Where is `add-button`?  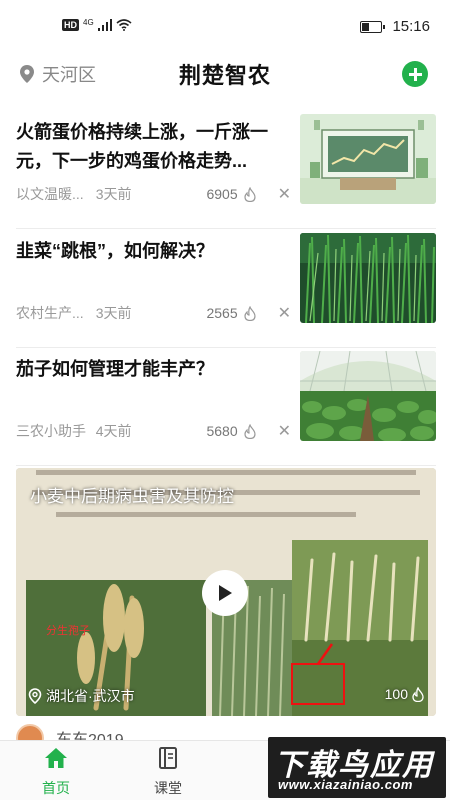
add-button is located at coordinates (415, 74).